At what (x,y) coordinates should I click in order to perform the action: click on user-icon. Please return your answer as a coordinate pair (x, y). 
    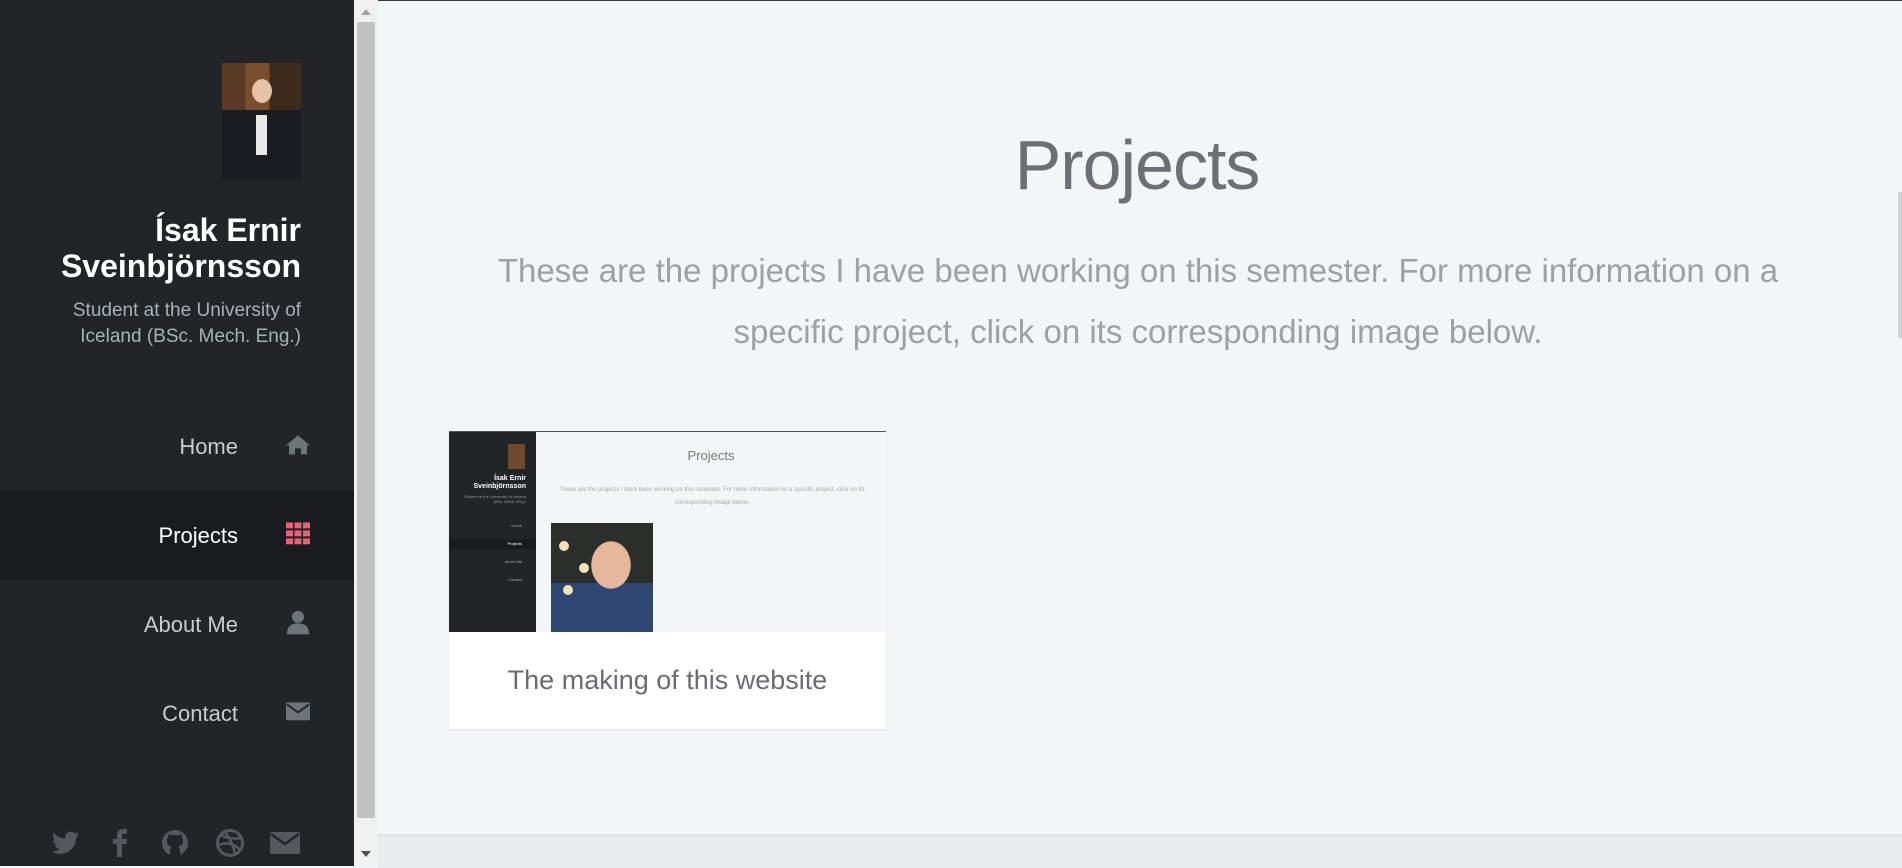
    Looking at the image, I should click on (298, 622).